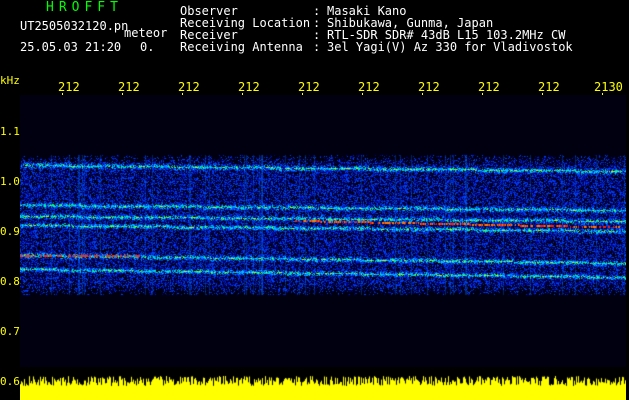 This screenshot has height=400, width=629. Describe the element at coordinates (241, 47) in the screenshot. I see `field-label-antenna: Receiving Antenna` at that location.